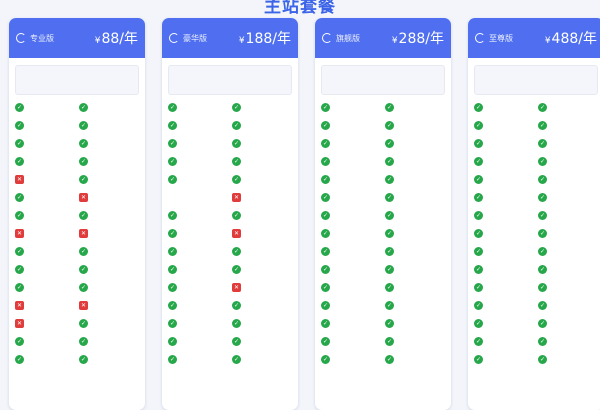  I want to click on feature-list: ✓ ✓ ✓ ✓ ✓ ✓ ✓ ✓ ✓ ✓ ✕ ✓ ✓ ✓ ✕ ✓ ✓ ✓ ✓ ✓ ✕ ✓ ✓ ✓ ✓ ✓ ✓ ✓ ✓, so click(230, 233).